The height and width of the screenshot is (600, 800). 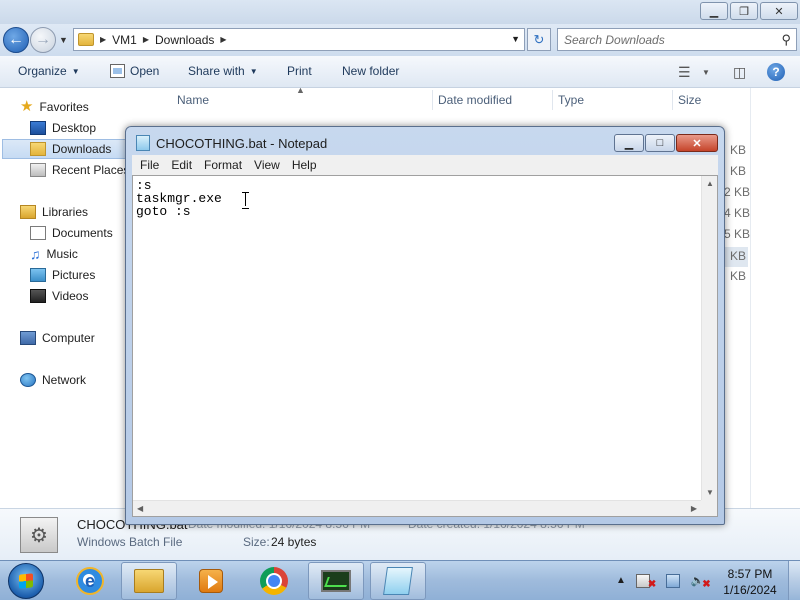 I want to click on scroll-left-icon: ◀, so click(x=140, y=508).